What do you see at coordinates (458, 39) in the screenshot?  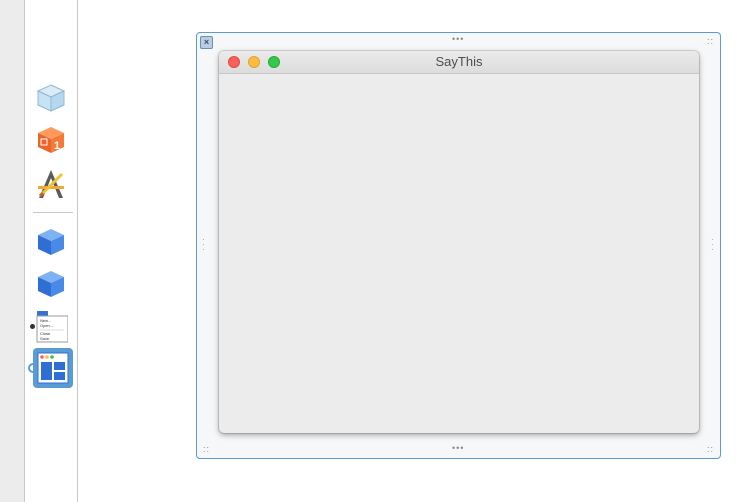 I see `resize-handle-top: •••` at bounding box center [458, 39].